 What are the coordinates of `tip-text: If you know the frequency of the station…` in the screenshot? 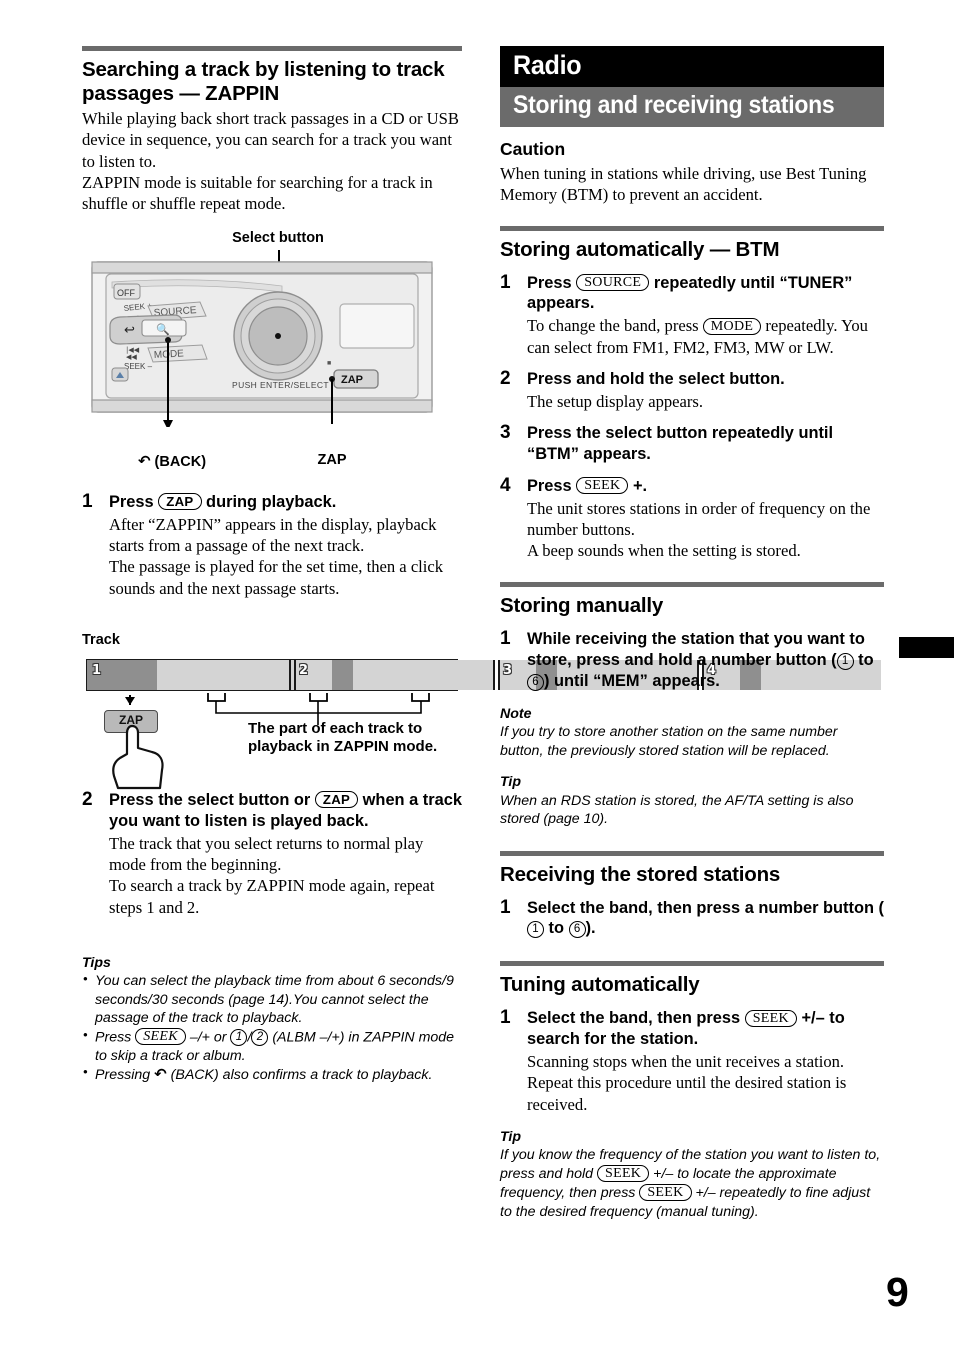 It's located at (690, 1183).